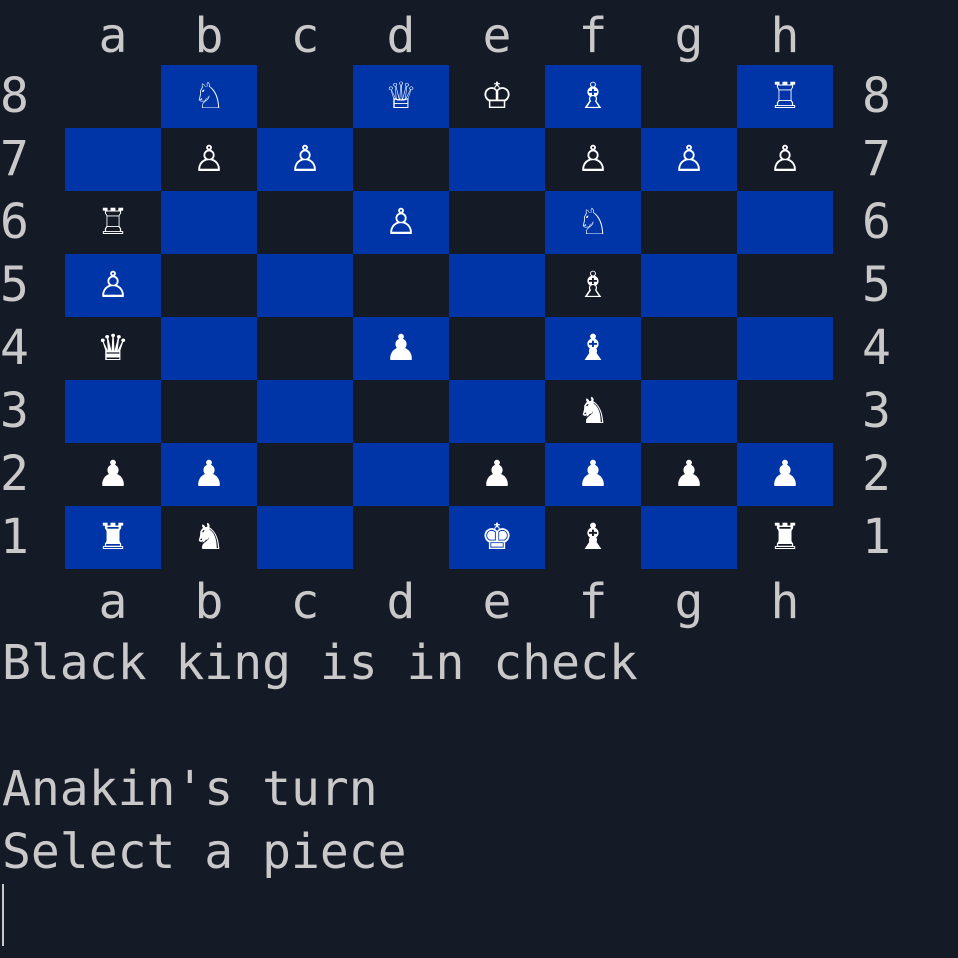  I want to click on square-e1: ♚, so click(497, 537).